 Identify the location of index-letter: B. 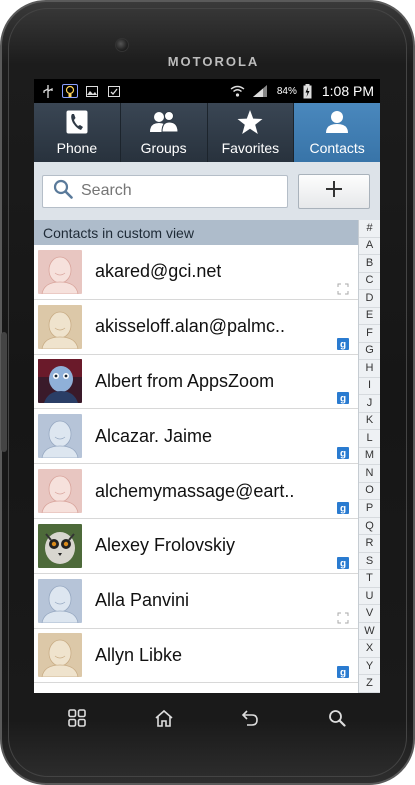
(369, 264).